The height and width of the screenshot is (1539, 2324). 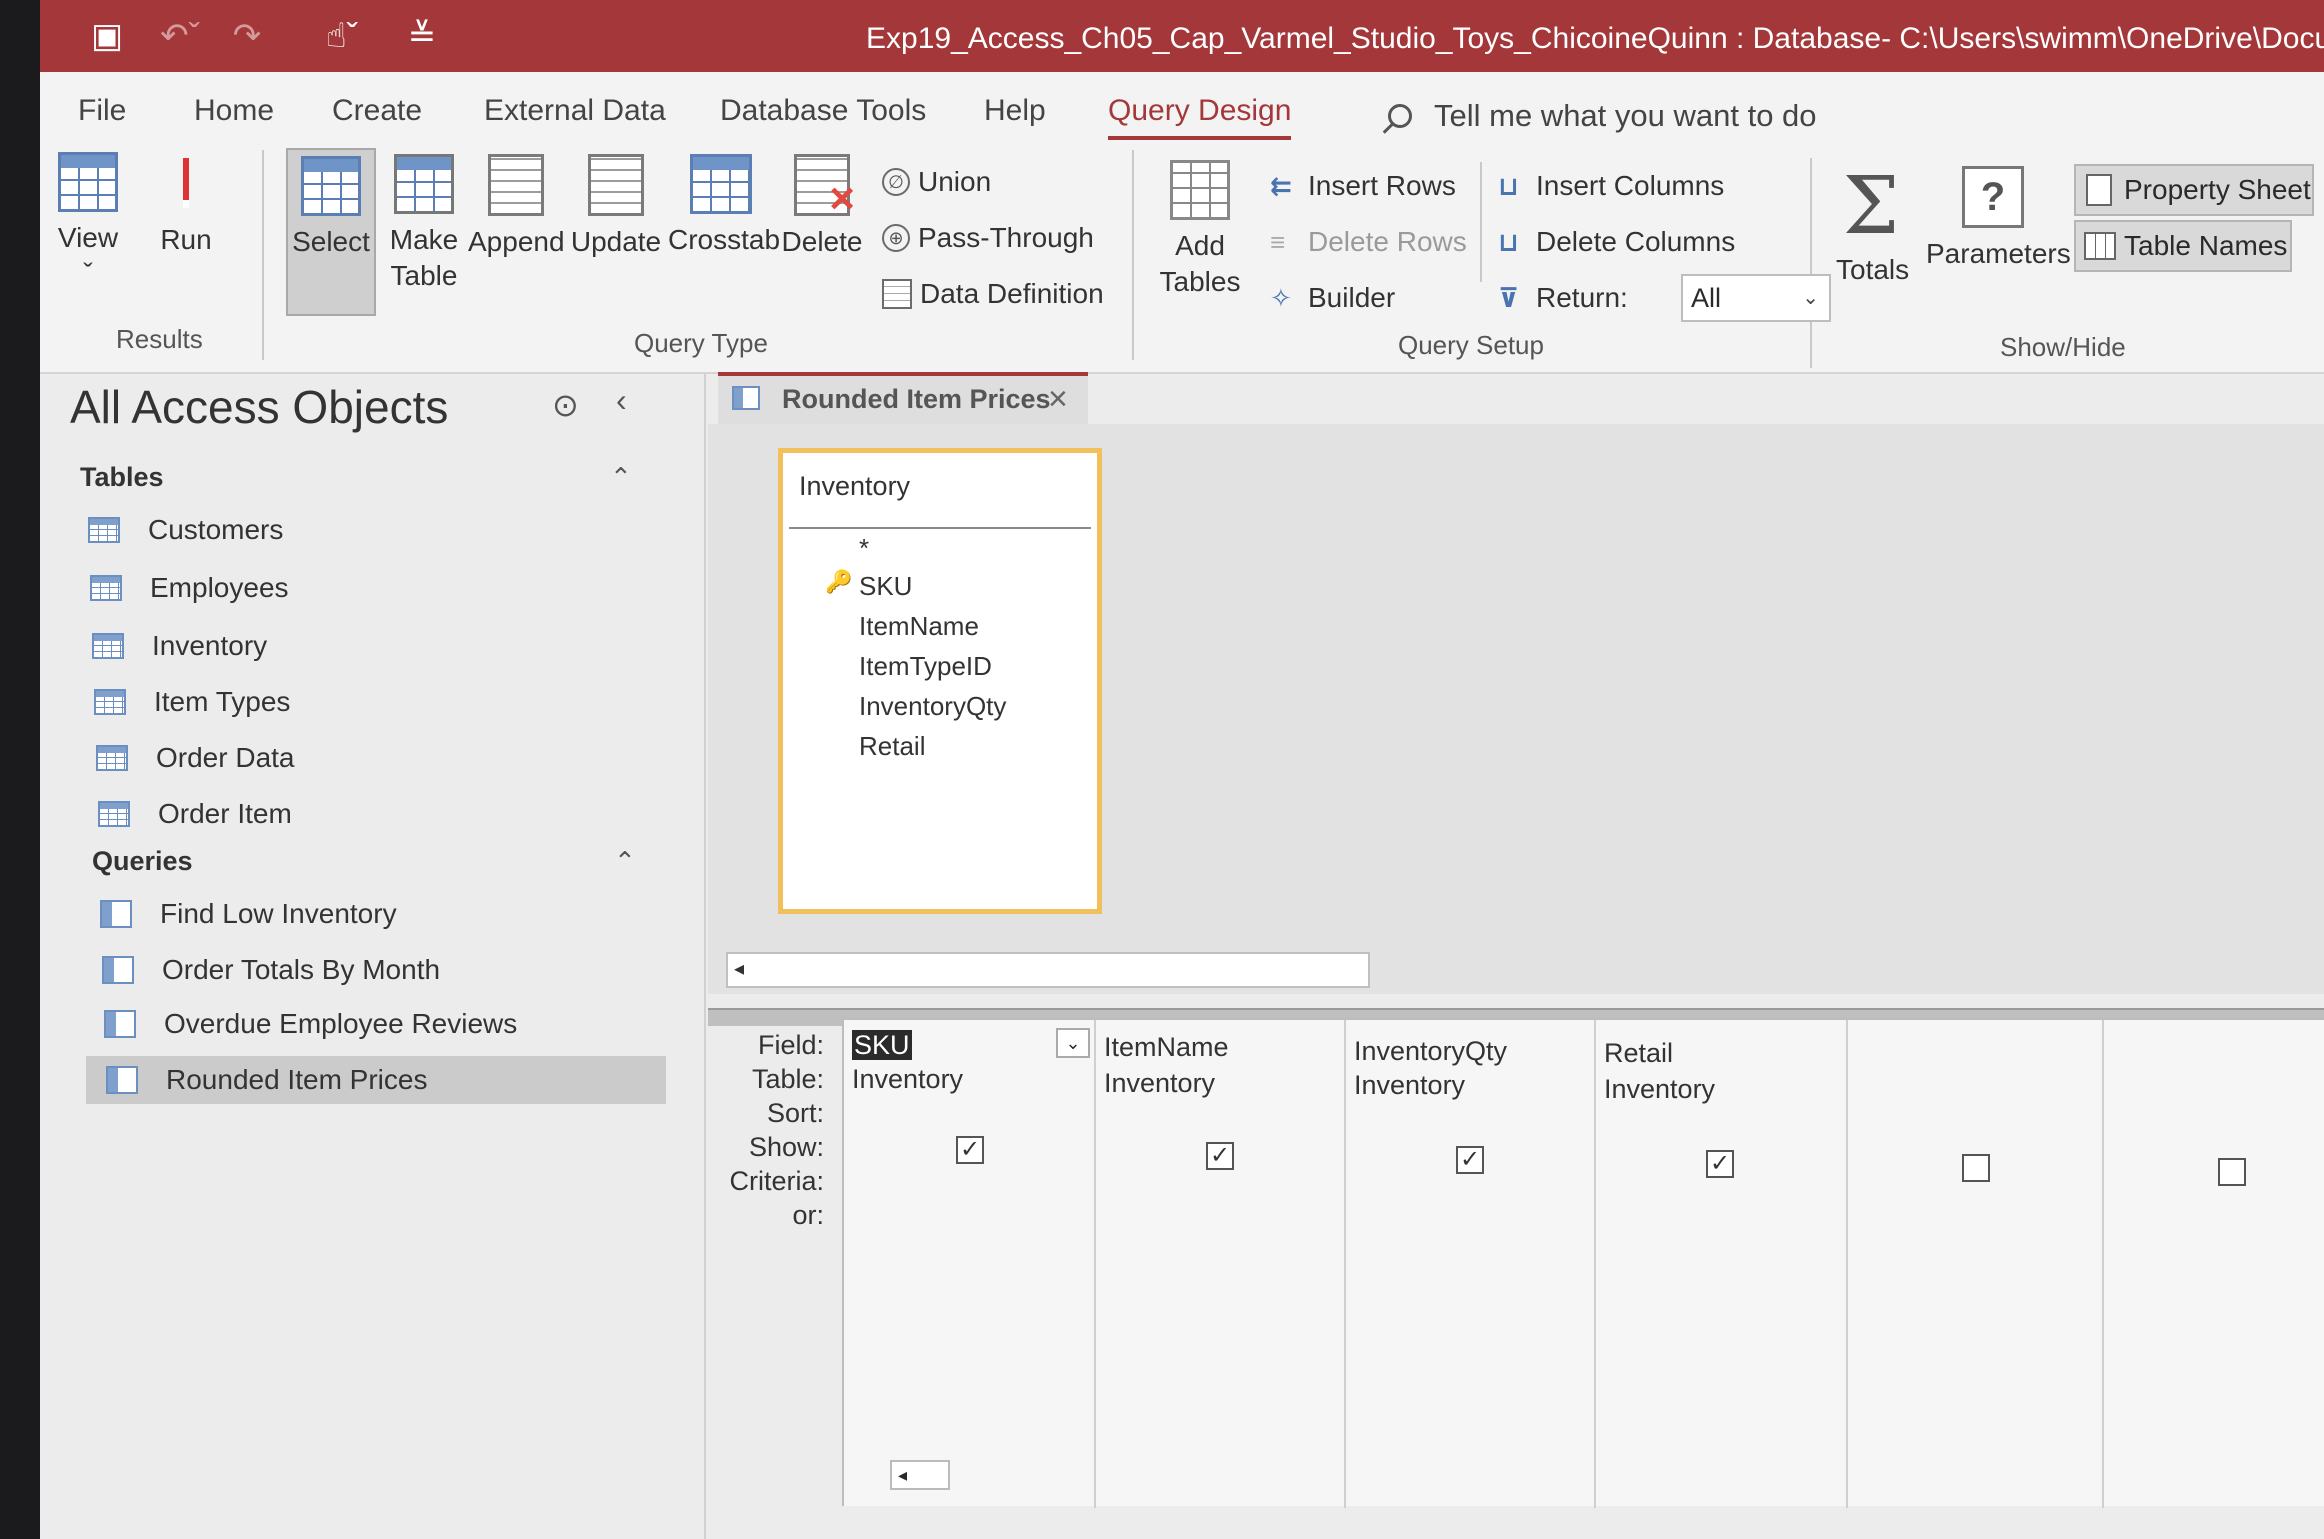 I want to click on append-button: Append, so click(x=516, y=207).